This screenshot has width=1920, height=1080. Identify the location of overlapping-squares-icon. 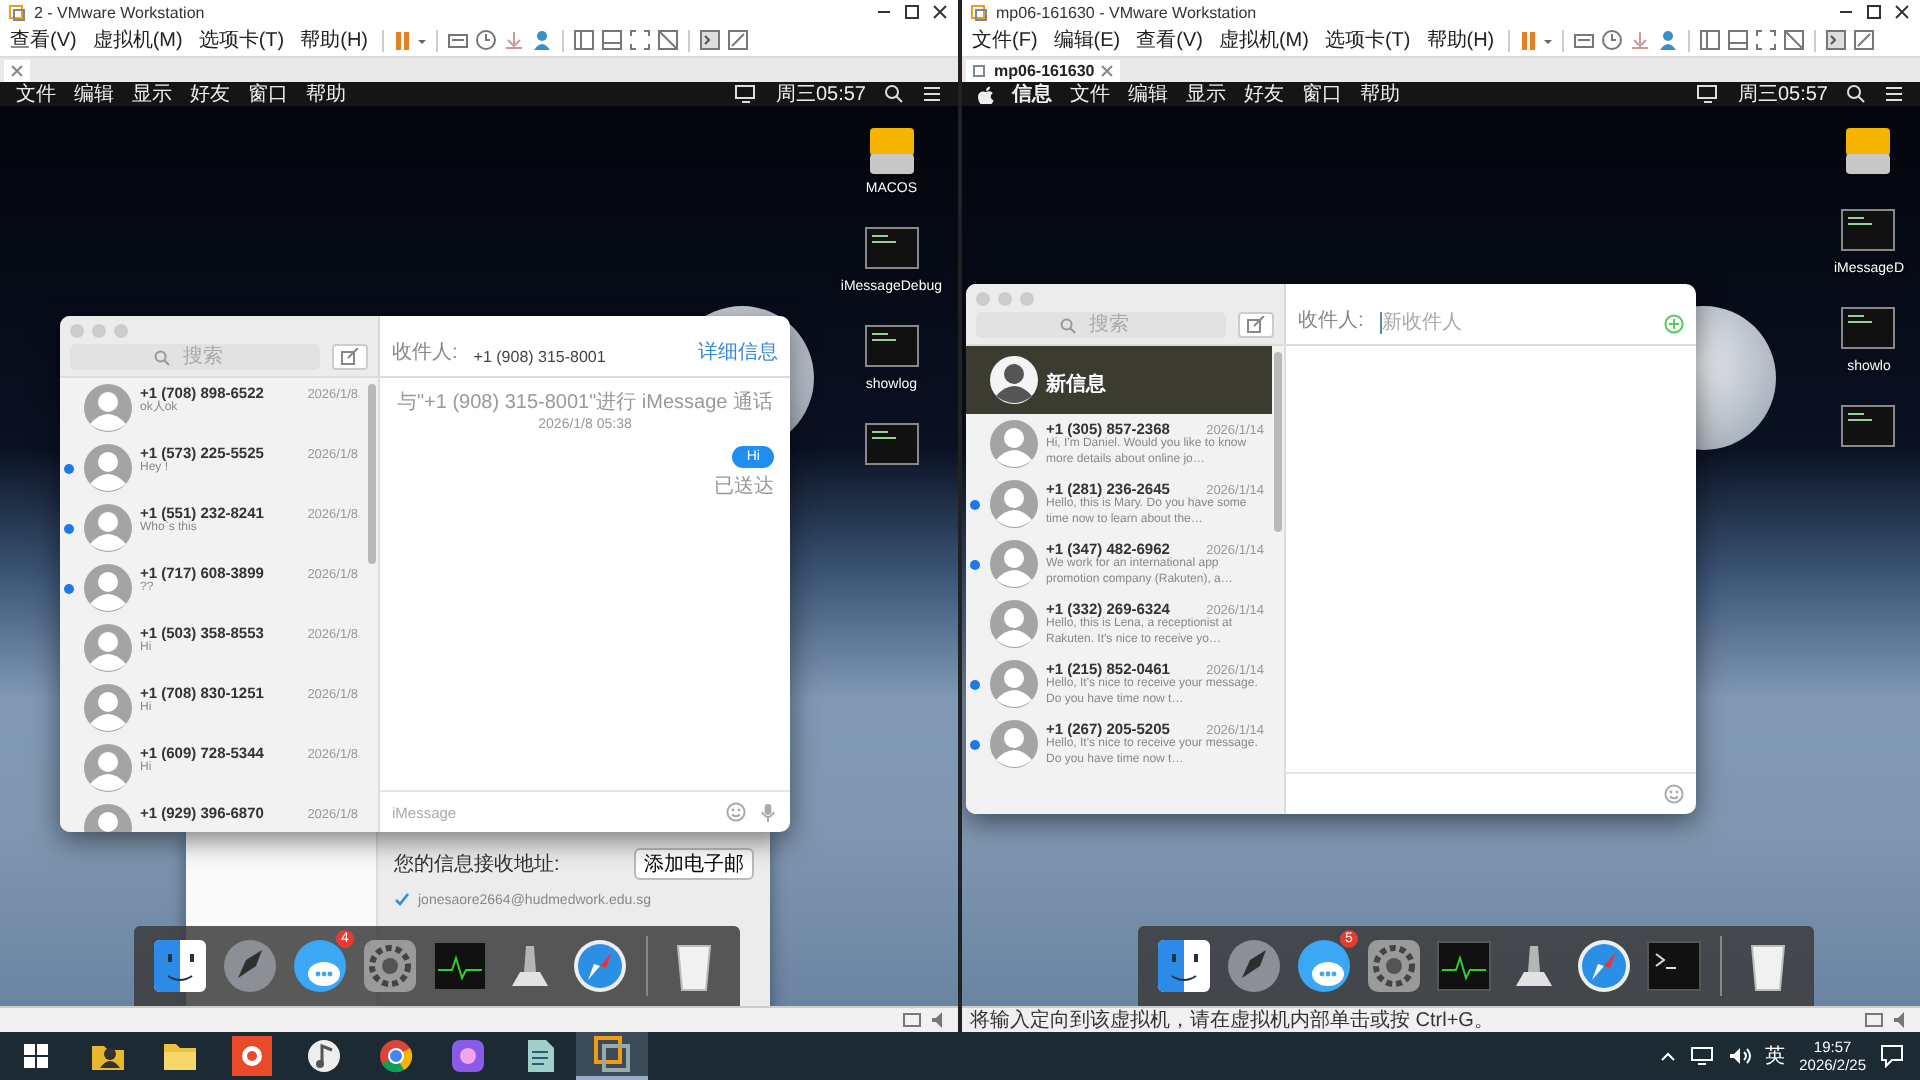
(612, 1054).